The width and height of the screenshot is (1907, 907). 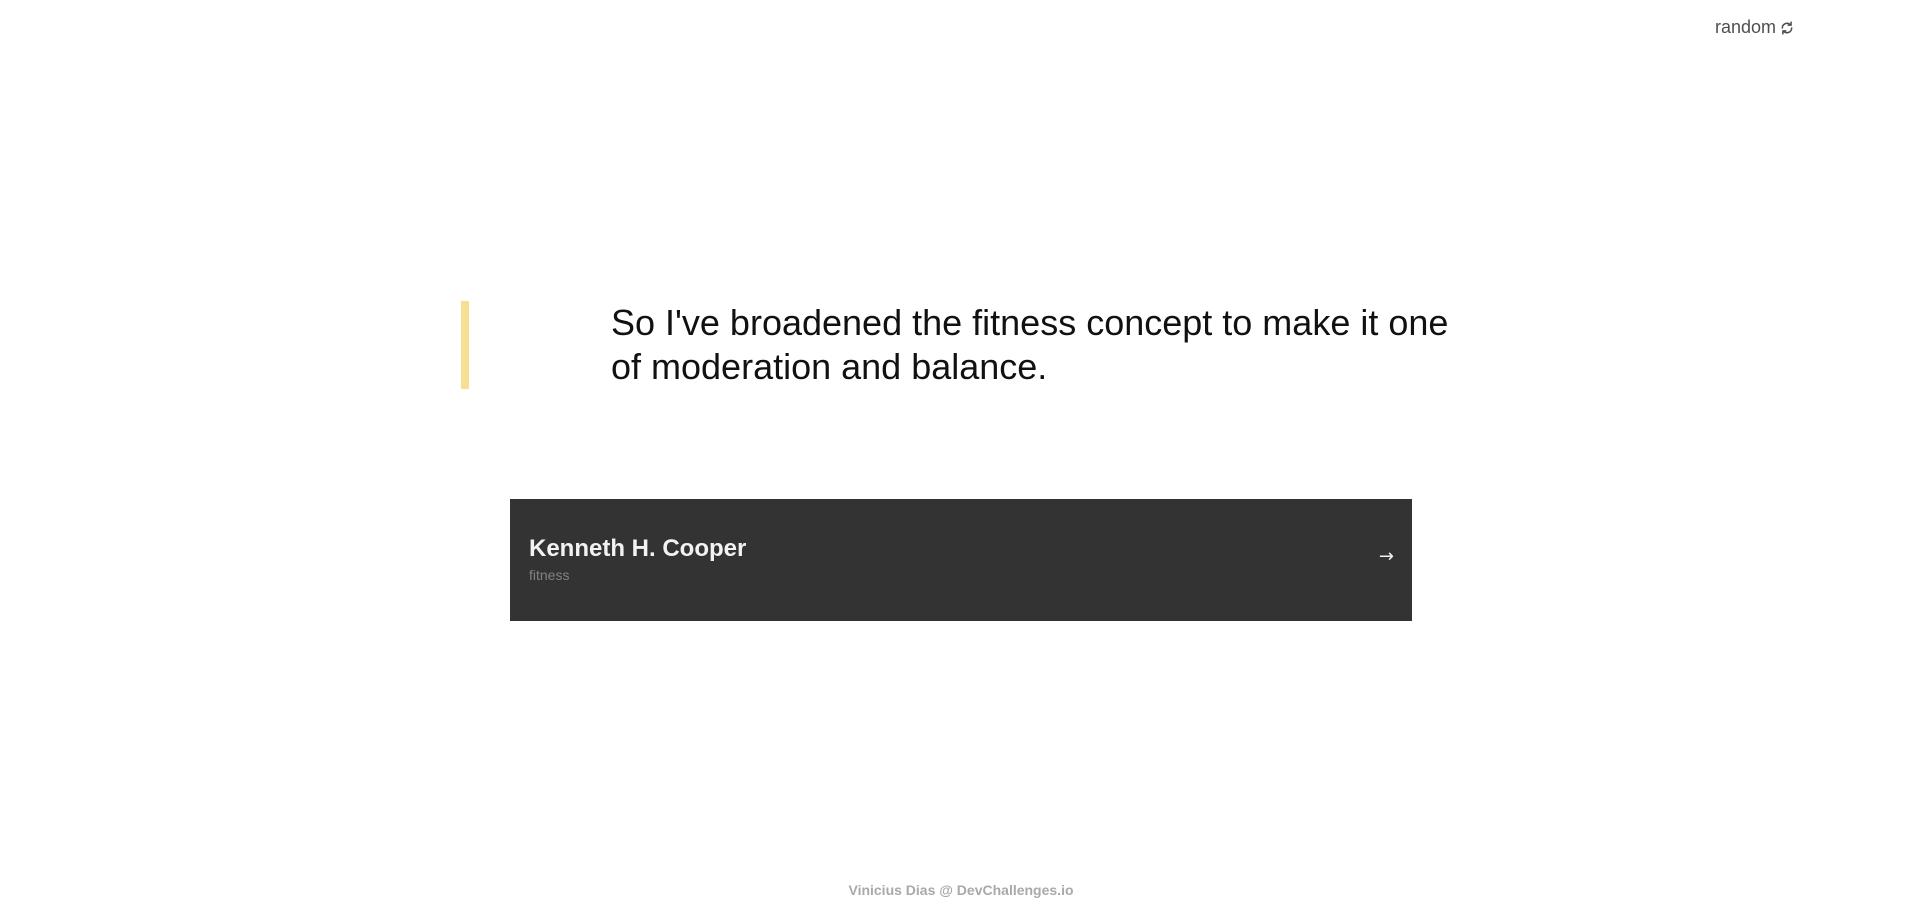 I want to click on refresh-icon, so click(x=1787, y=28).